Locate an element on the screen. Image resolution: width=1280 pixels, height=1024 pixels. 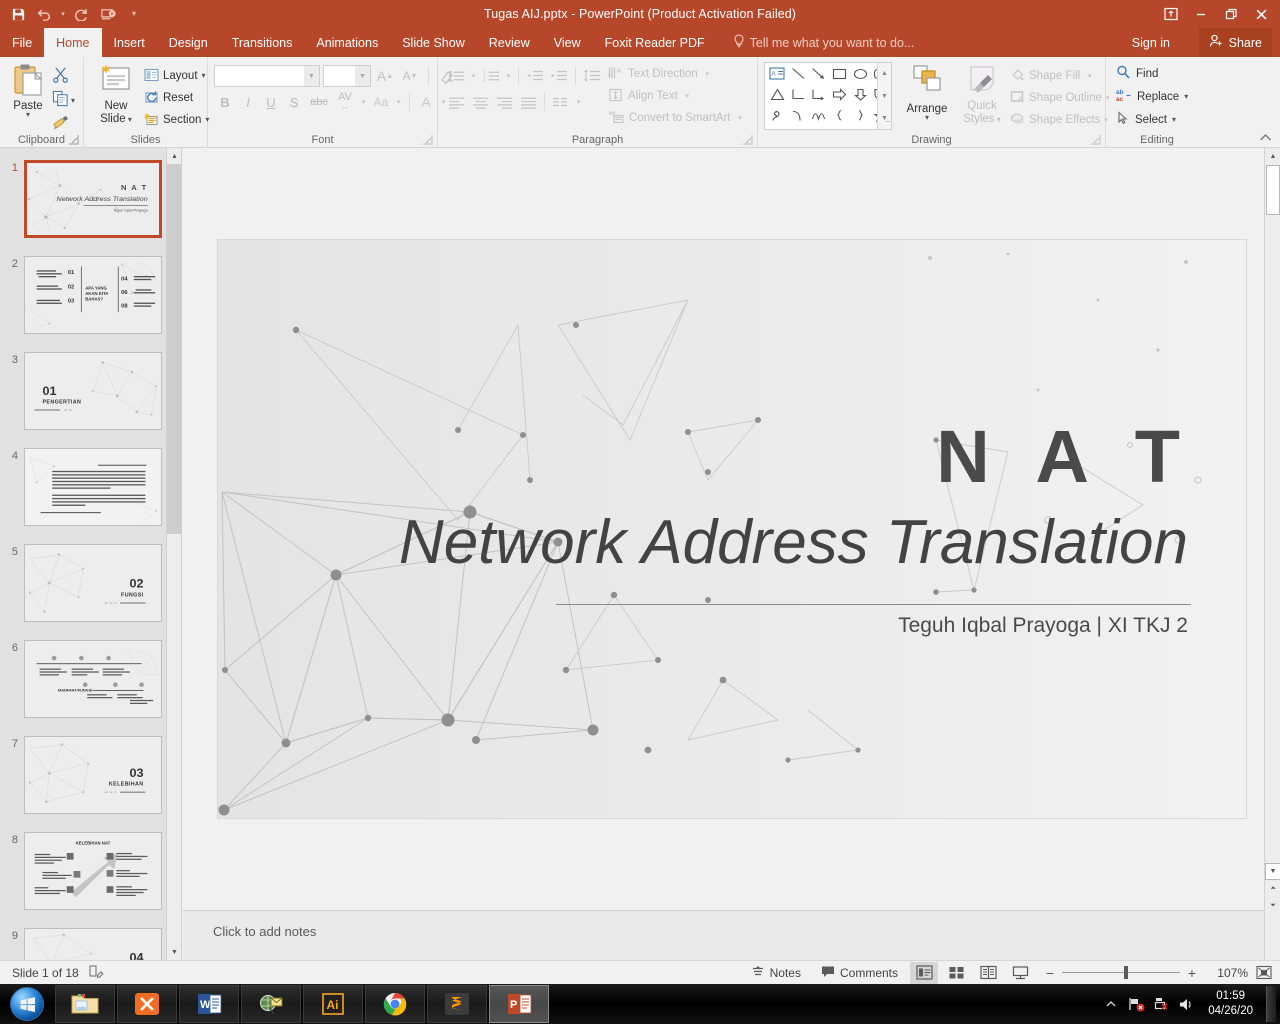
zoom-in-button: + is located at coordinates (1192, 973).